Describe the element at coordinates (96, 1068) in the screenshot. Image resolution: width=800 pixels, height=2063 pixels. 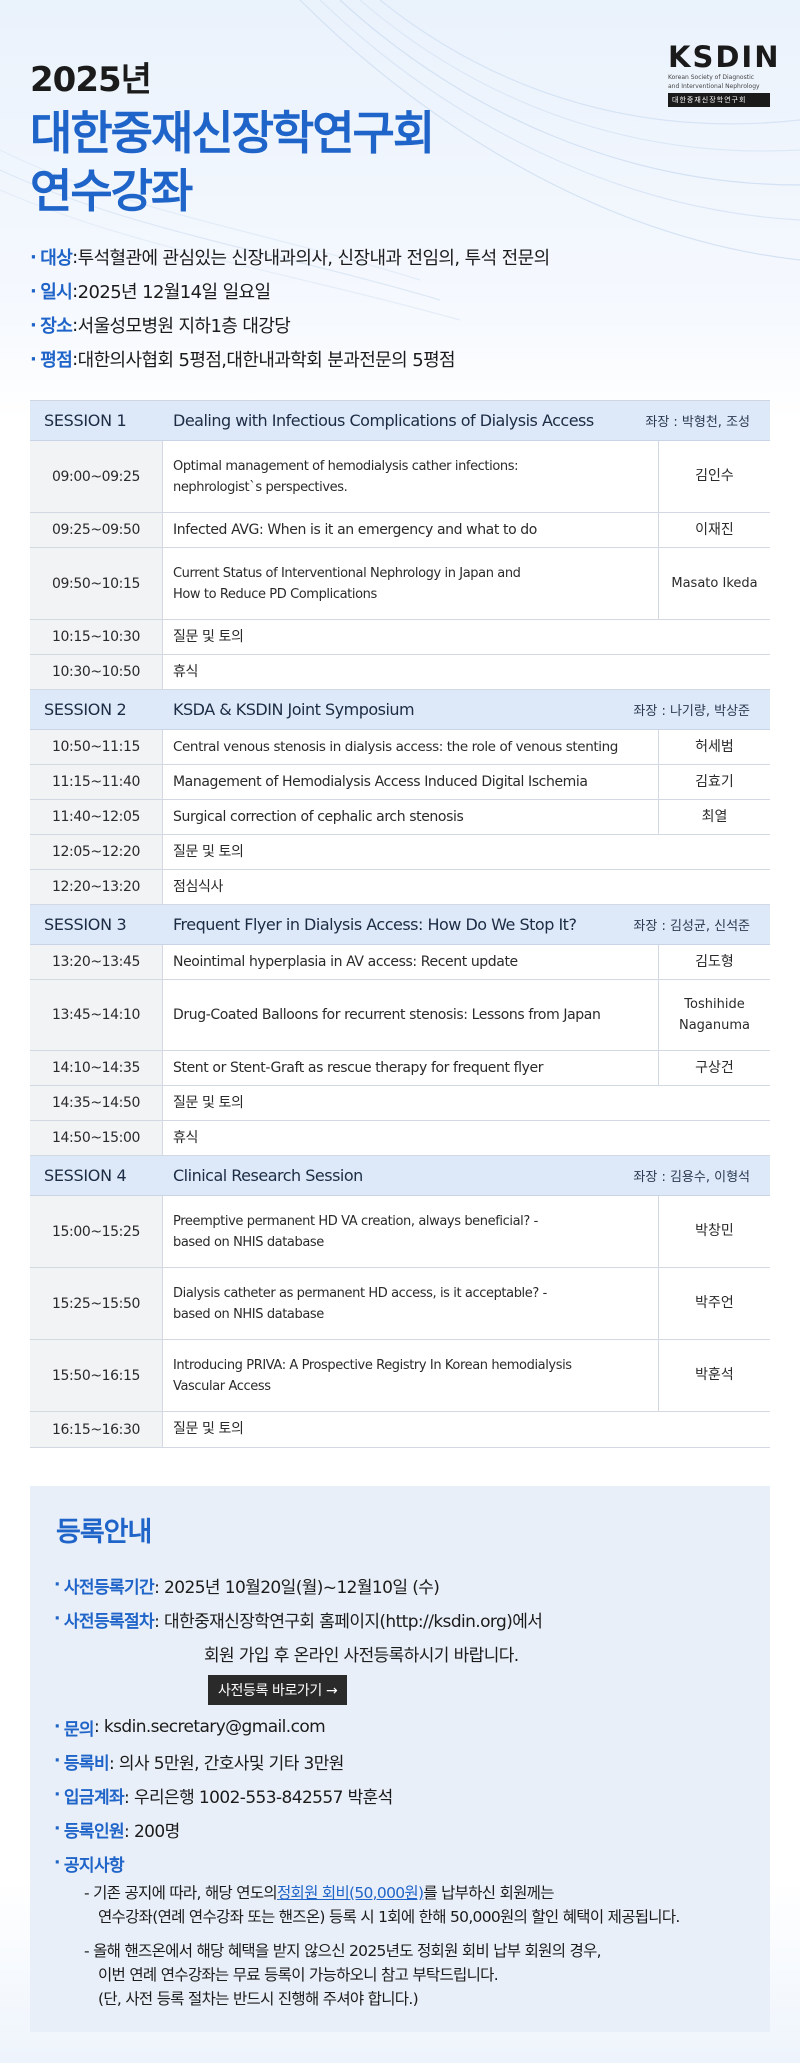
I see `row-time: 14:10~14:35` at that location.